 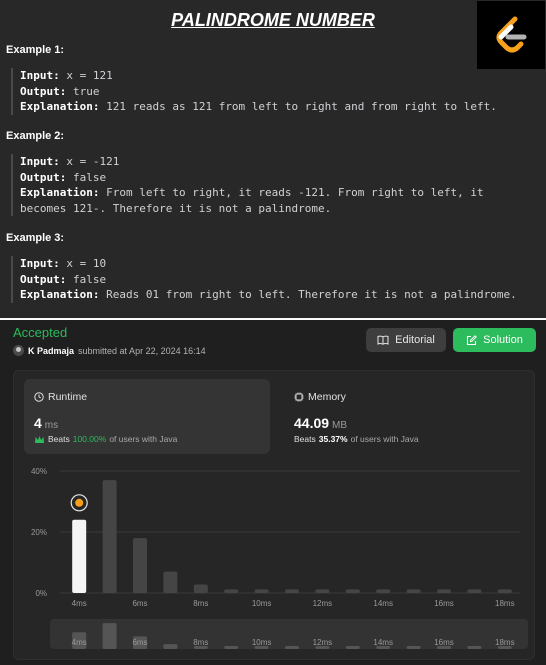 I want to click on submitter-name: K Padmaja, so click(x=51, y=351).